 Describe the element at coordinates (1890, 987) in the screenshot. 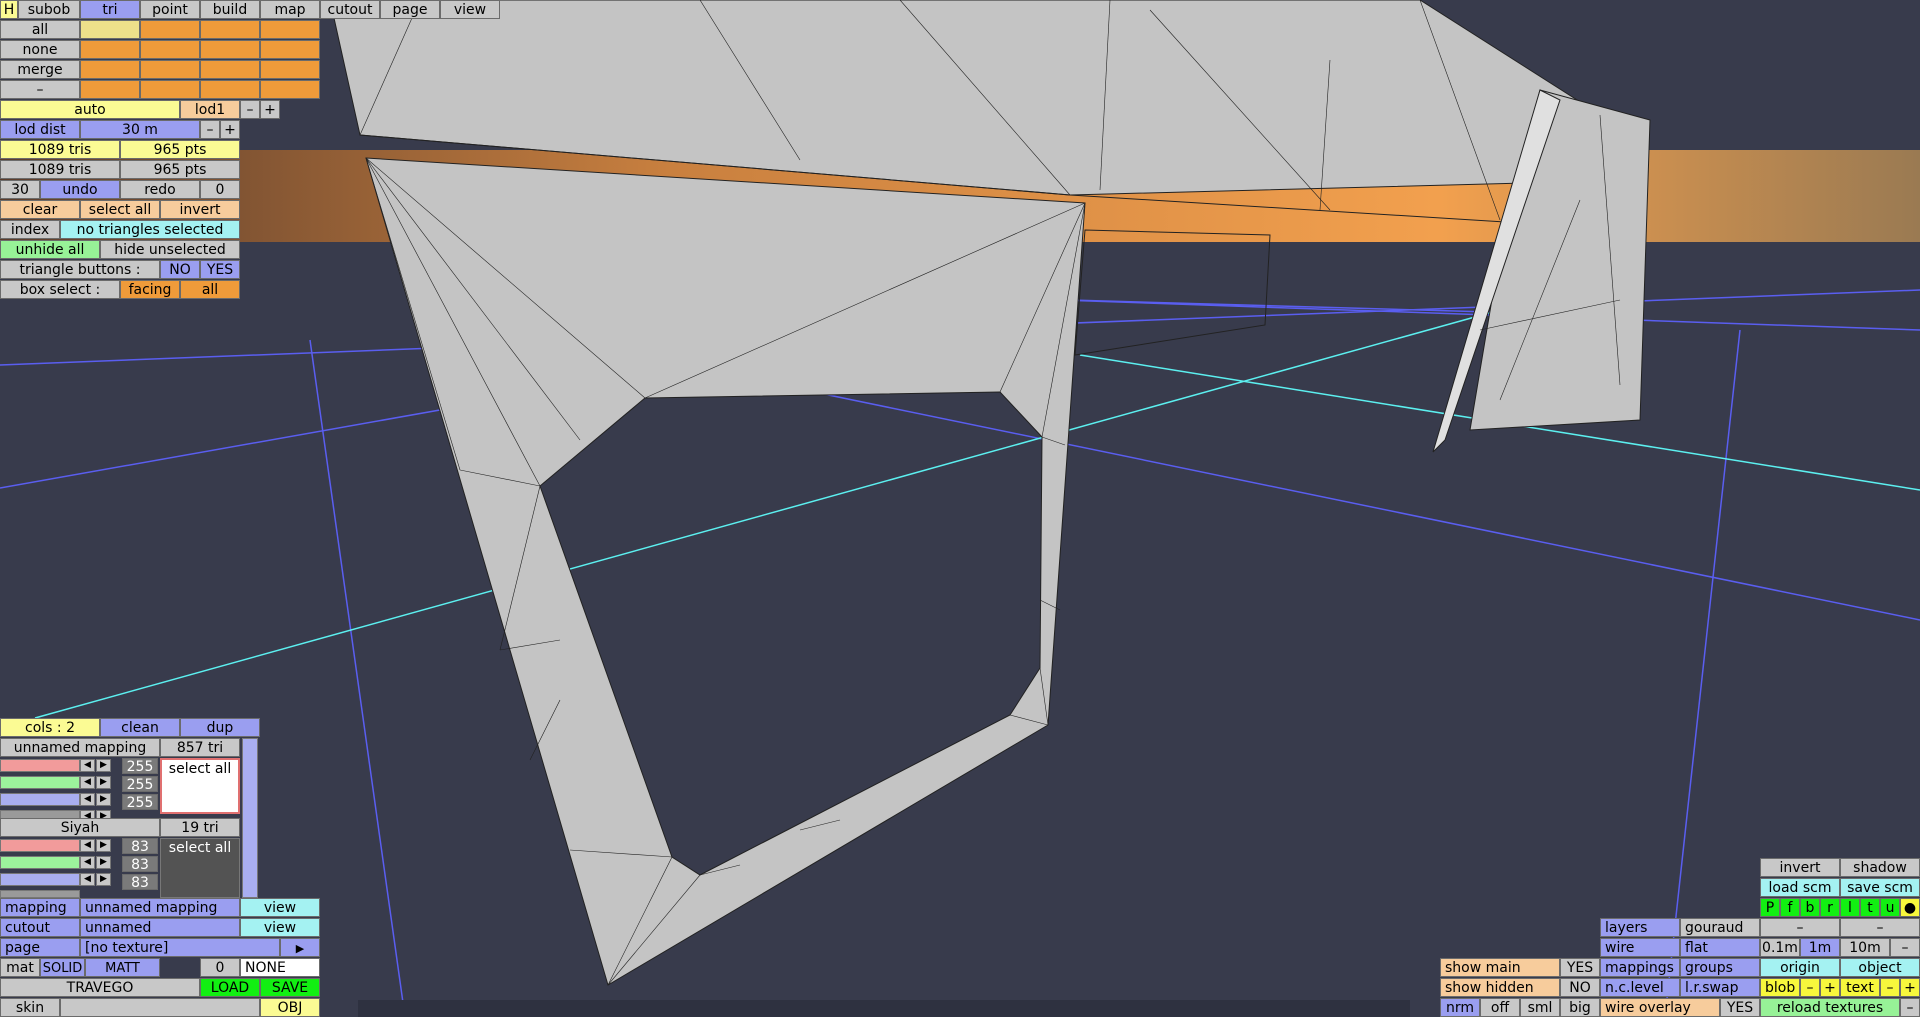

I see `text-minus-button: –` at that location.